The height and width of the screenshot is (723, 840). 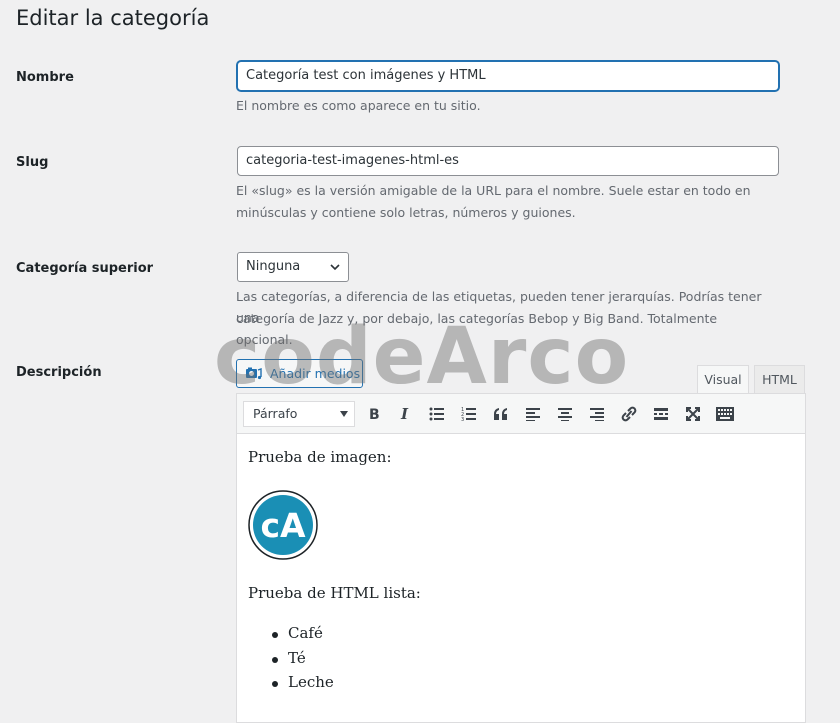 I want to click on editor-content: Prueba de imagen:, so click(x=523, y=457).